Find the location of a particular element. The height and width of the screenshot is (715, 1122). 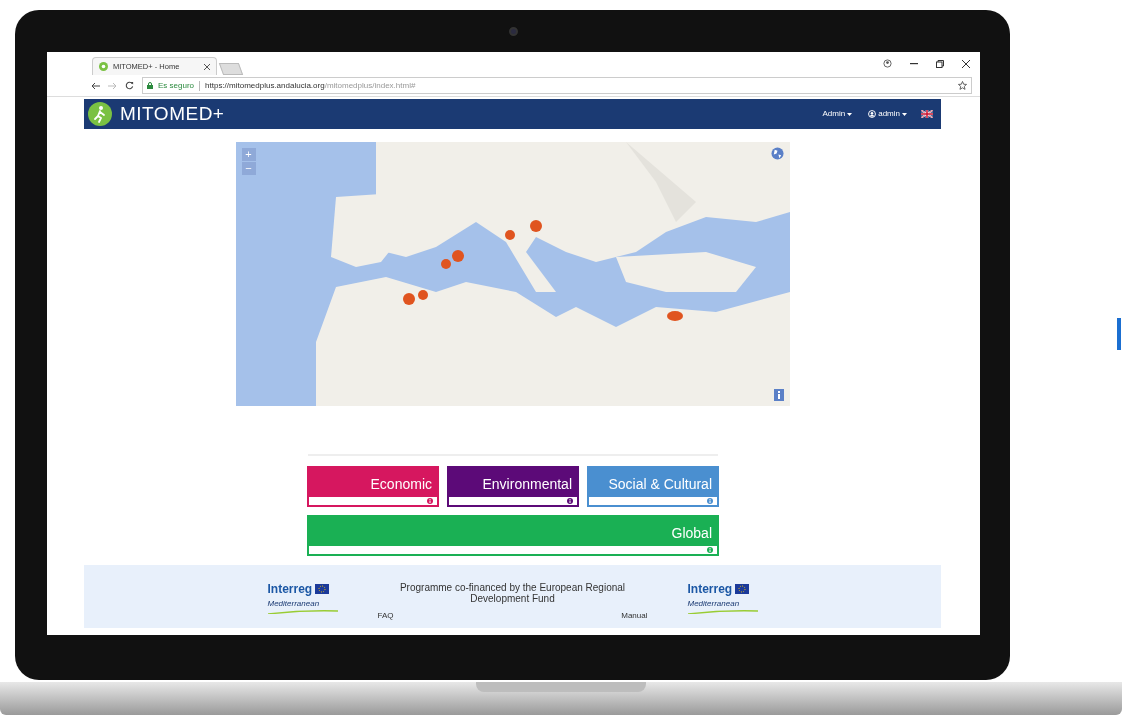

minimize-icon is located at coordinates (914, 63).